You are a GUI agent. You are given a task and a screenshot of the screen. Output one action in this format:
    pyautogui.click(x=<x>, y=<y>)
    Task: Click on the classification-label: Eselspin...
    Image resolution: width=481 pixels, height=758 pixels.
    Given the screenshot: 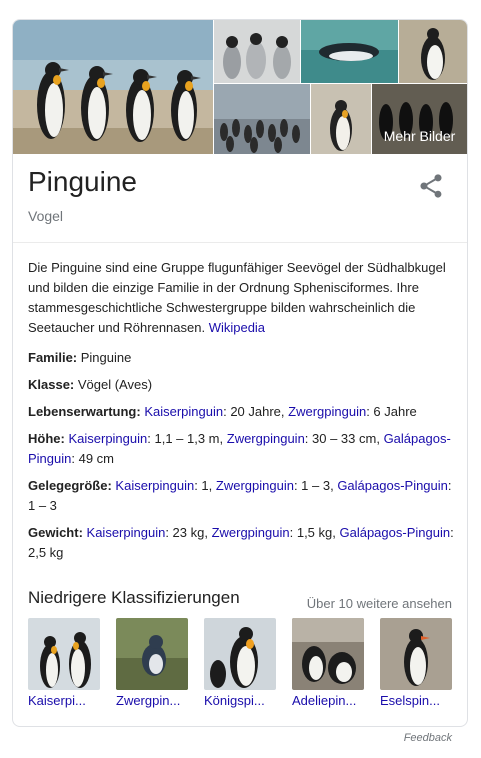 What is the action you would take?
    pyautogui.click(x=410, y=700)
    